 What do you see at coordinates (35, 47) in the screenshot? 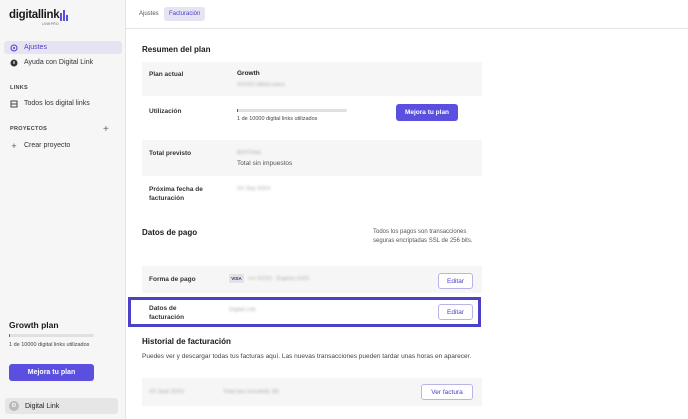
I see `sidebar-item-label: Ajustes` at bounding box center [35, 47].